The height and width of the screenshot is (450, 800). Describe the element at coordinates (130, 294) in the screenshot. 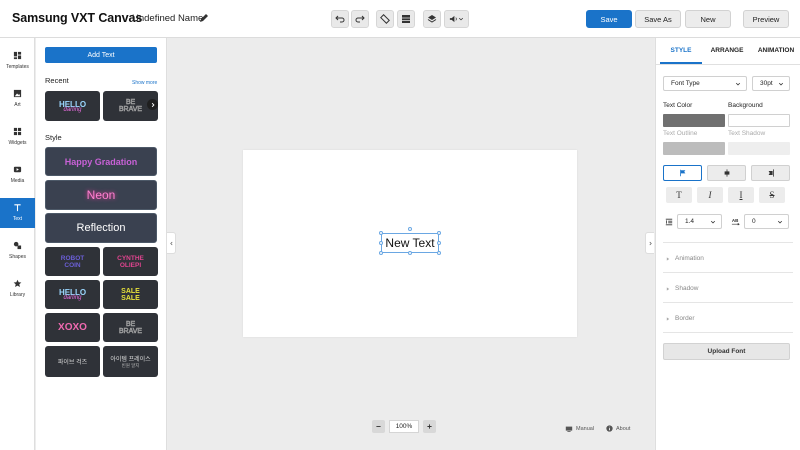

I see `style-sale: SALE SALE` at that location.